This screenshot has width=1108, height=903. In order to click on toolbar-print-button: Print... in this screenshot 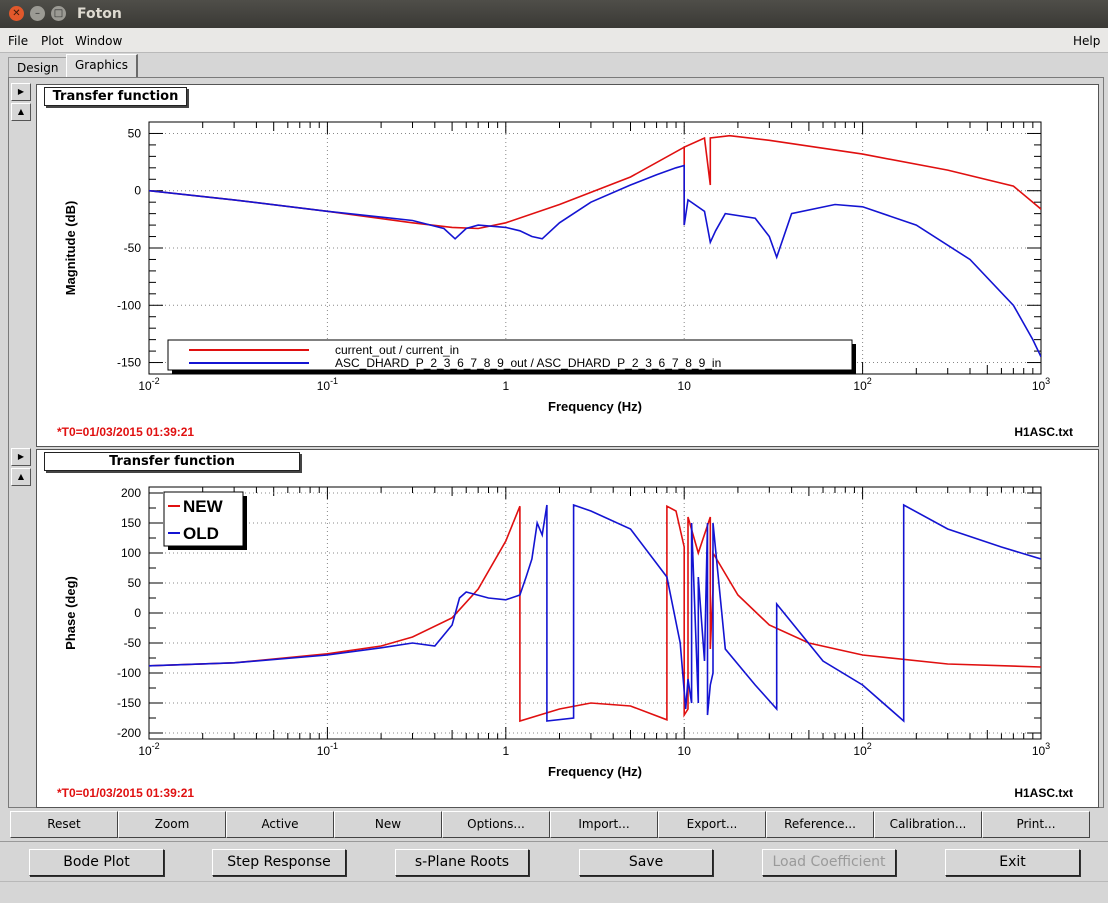, I will do `click(1036, 824)`.